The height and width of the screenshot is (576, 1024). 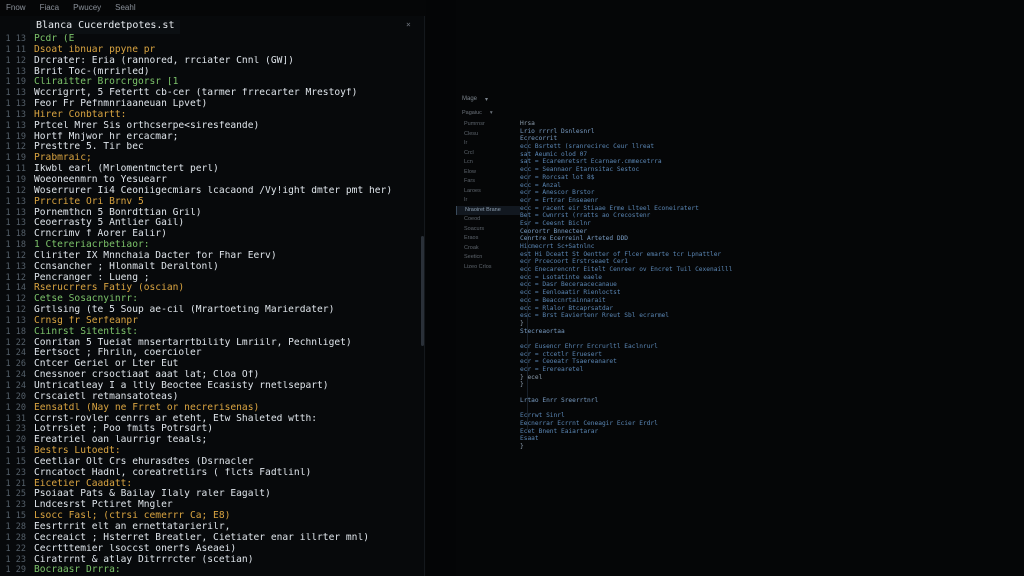 I want to click on code-line: Prtcel Mrer Sis orthcserpe<siresfeande), so click(x=147, y=125).